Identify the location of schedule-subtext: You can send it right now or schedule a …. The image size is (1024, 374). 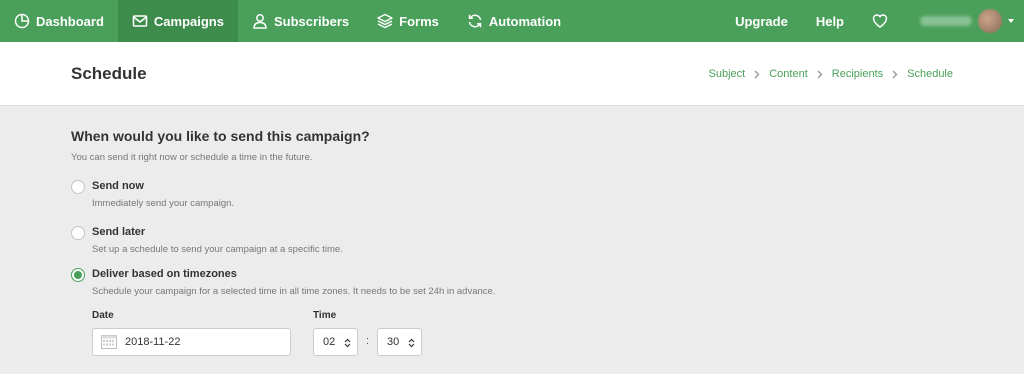
(192, 157).